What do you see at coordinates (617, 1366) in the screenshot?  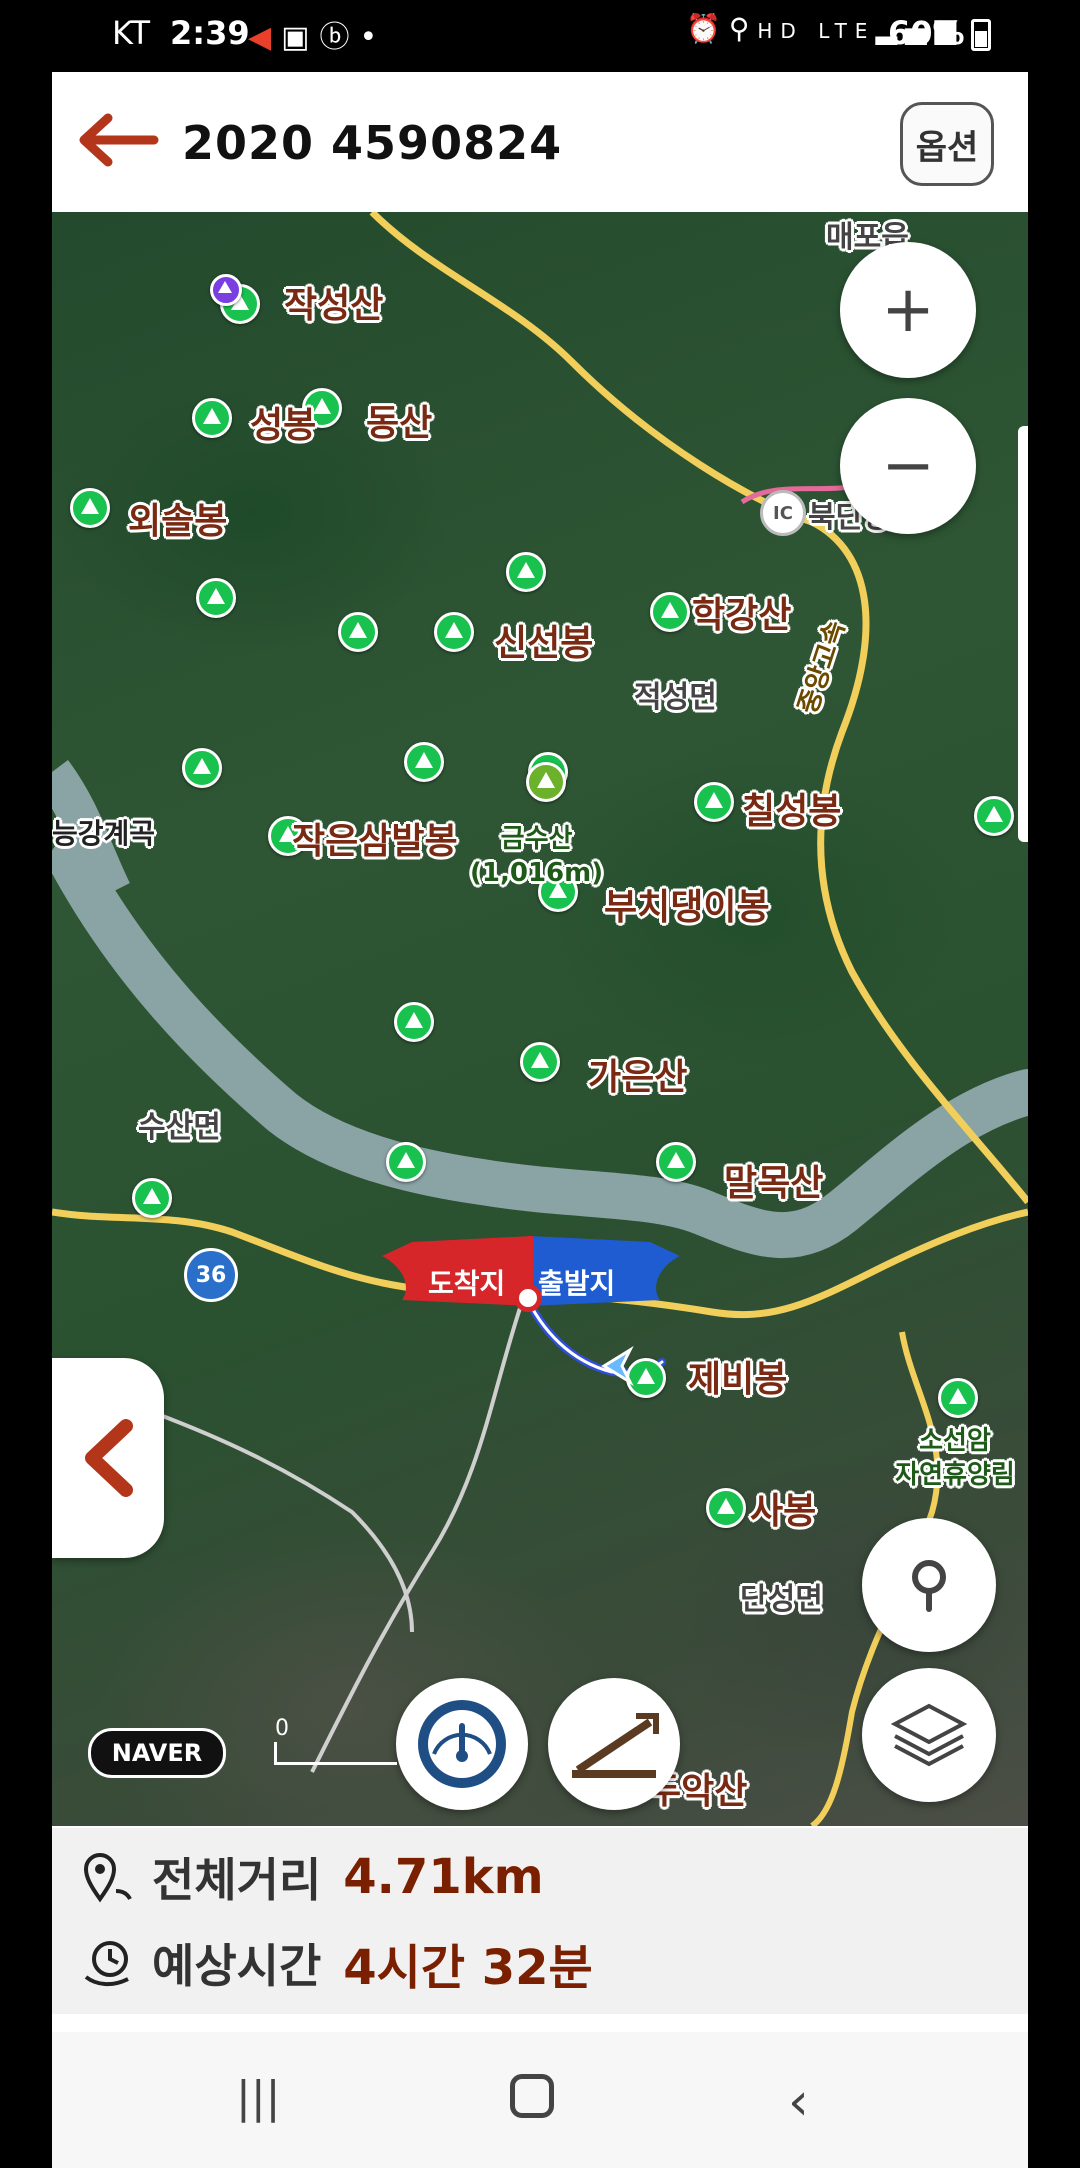 I see `direction-arrow-icon` at bounding box center [617, 1366].